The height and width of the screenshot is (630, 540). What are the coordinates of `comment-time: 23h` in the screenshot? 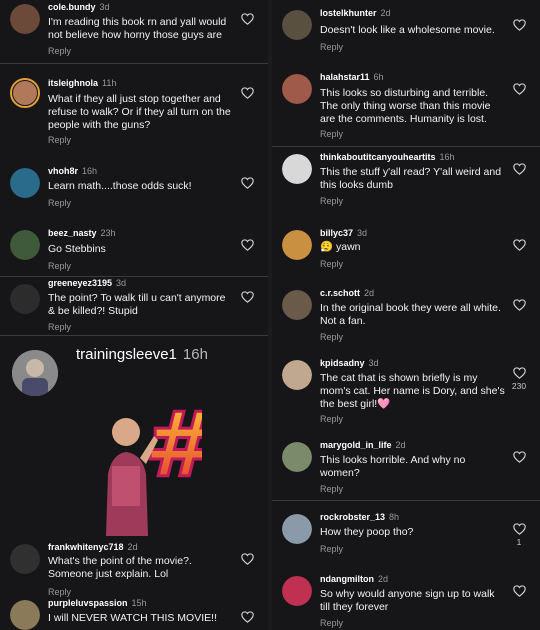 It's located at (108, 233).